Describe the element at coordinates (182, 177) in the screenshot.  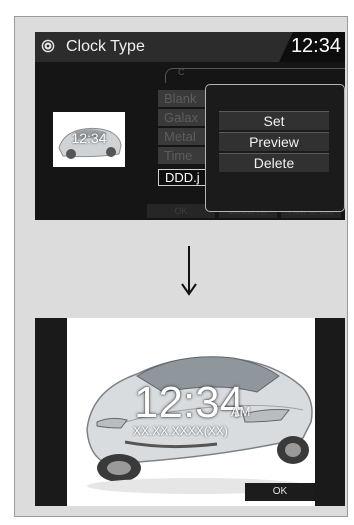
I see `list-item-ddd: DDD.j` at that location.